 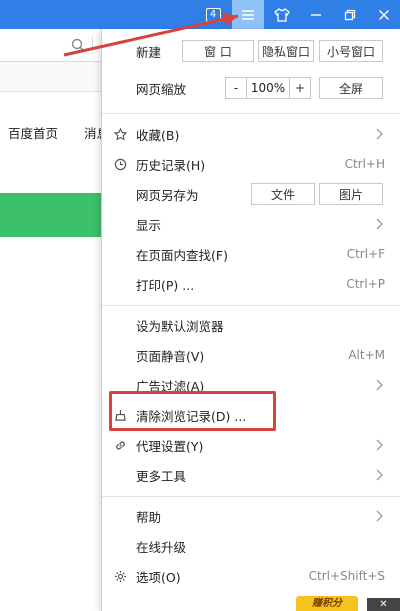 What do you see at coordinates (151, 35) in the screenshot?
I see `annotation-arrow` at bounding box center [151, 35].